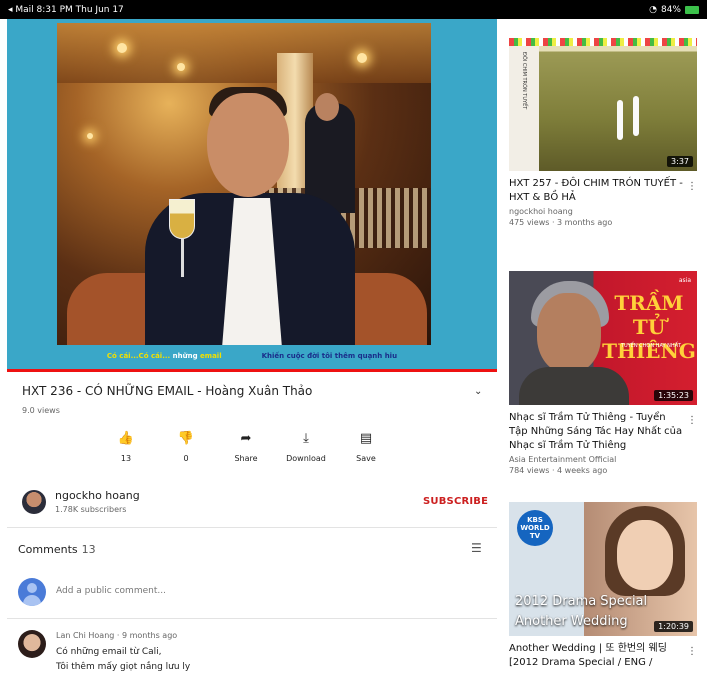 The image size is (707, 681). Describe the element at coordinates (41, 410) in the screenshot. I see `video-views: 9.0 views` at that location.